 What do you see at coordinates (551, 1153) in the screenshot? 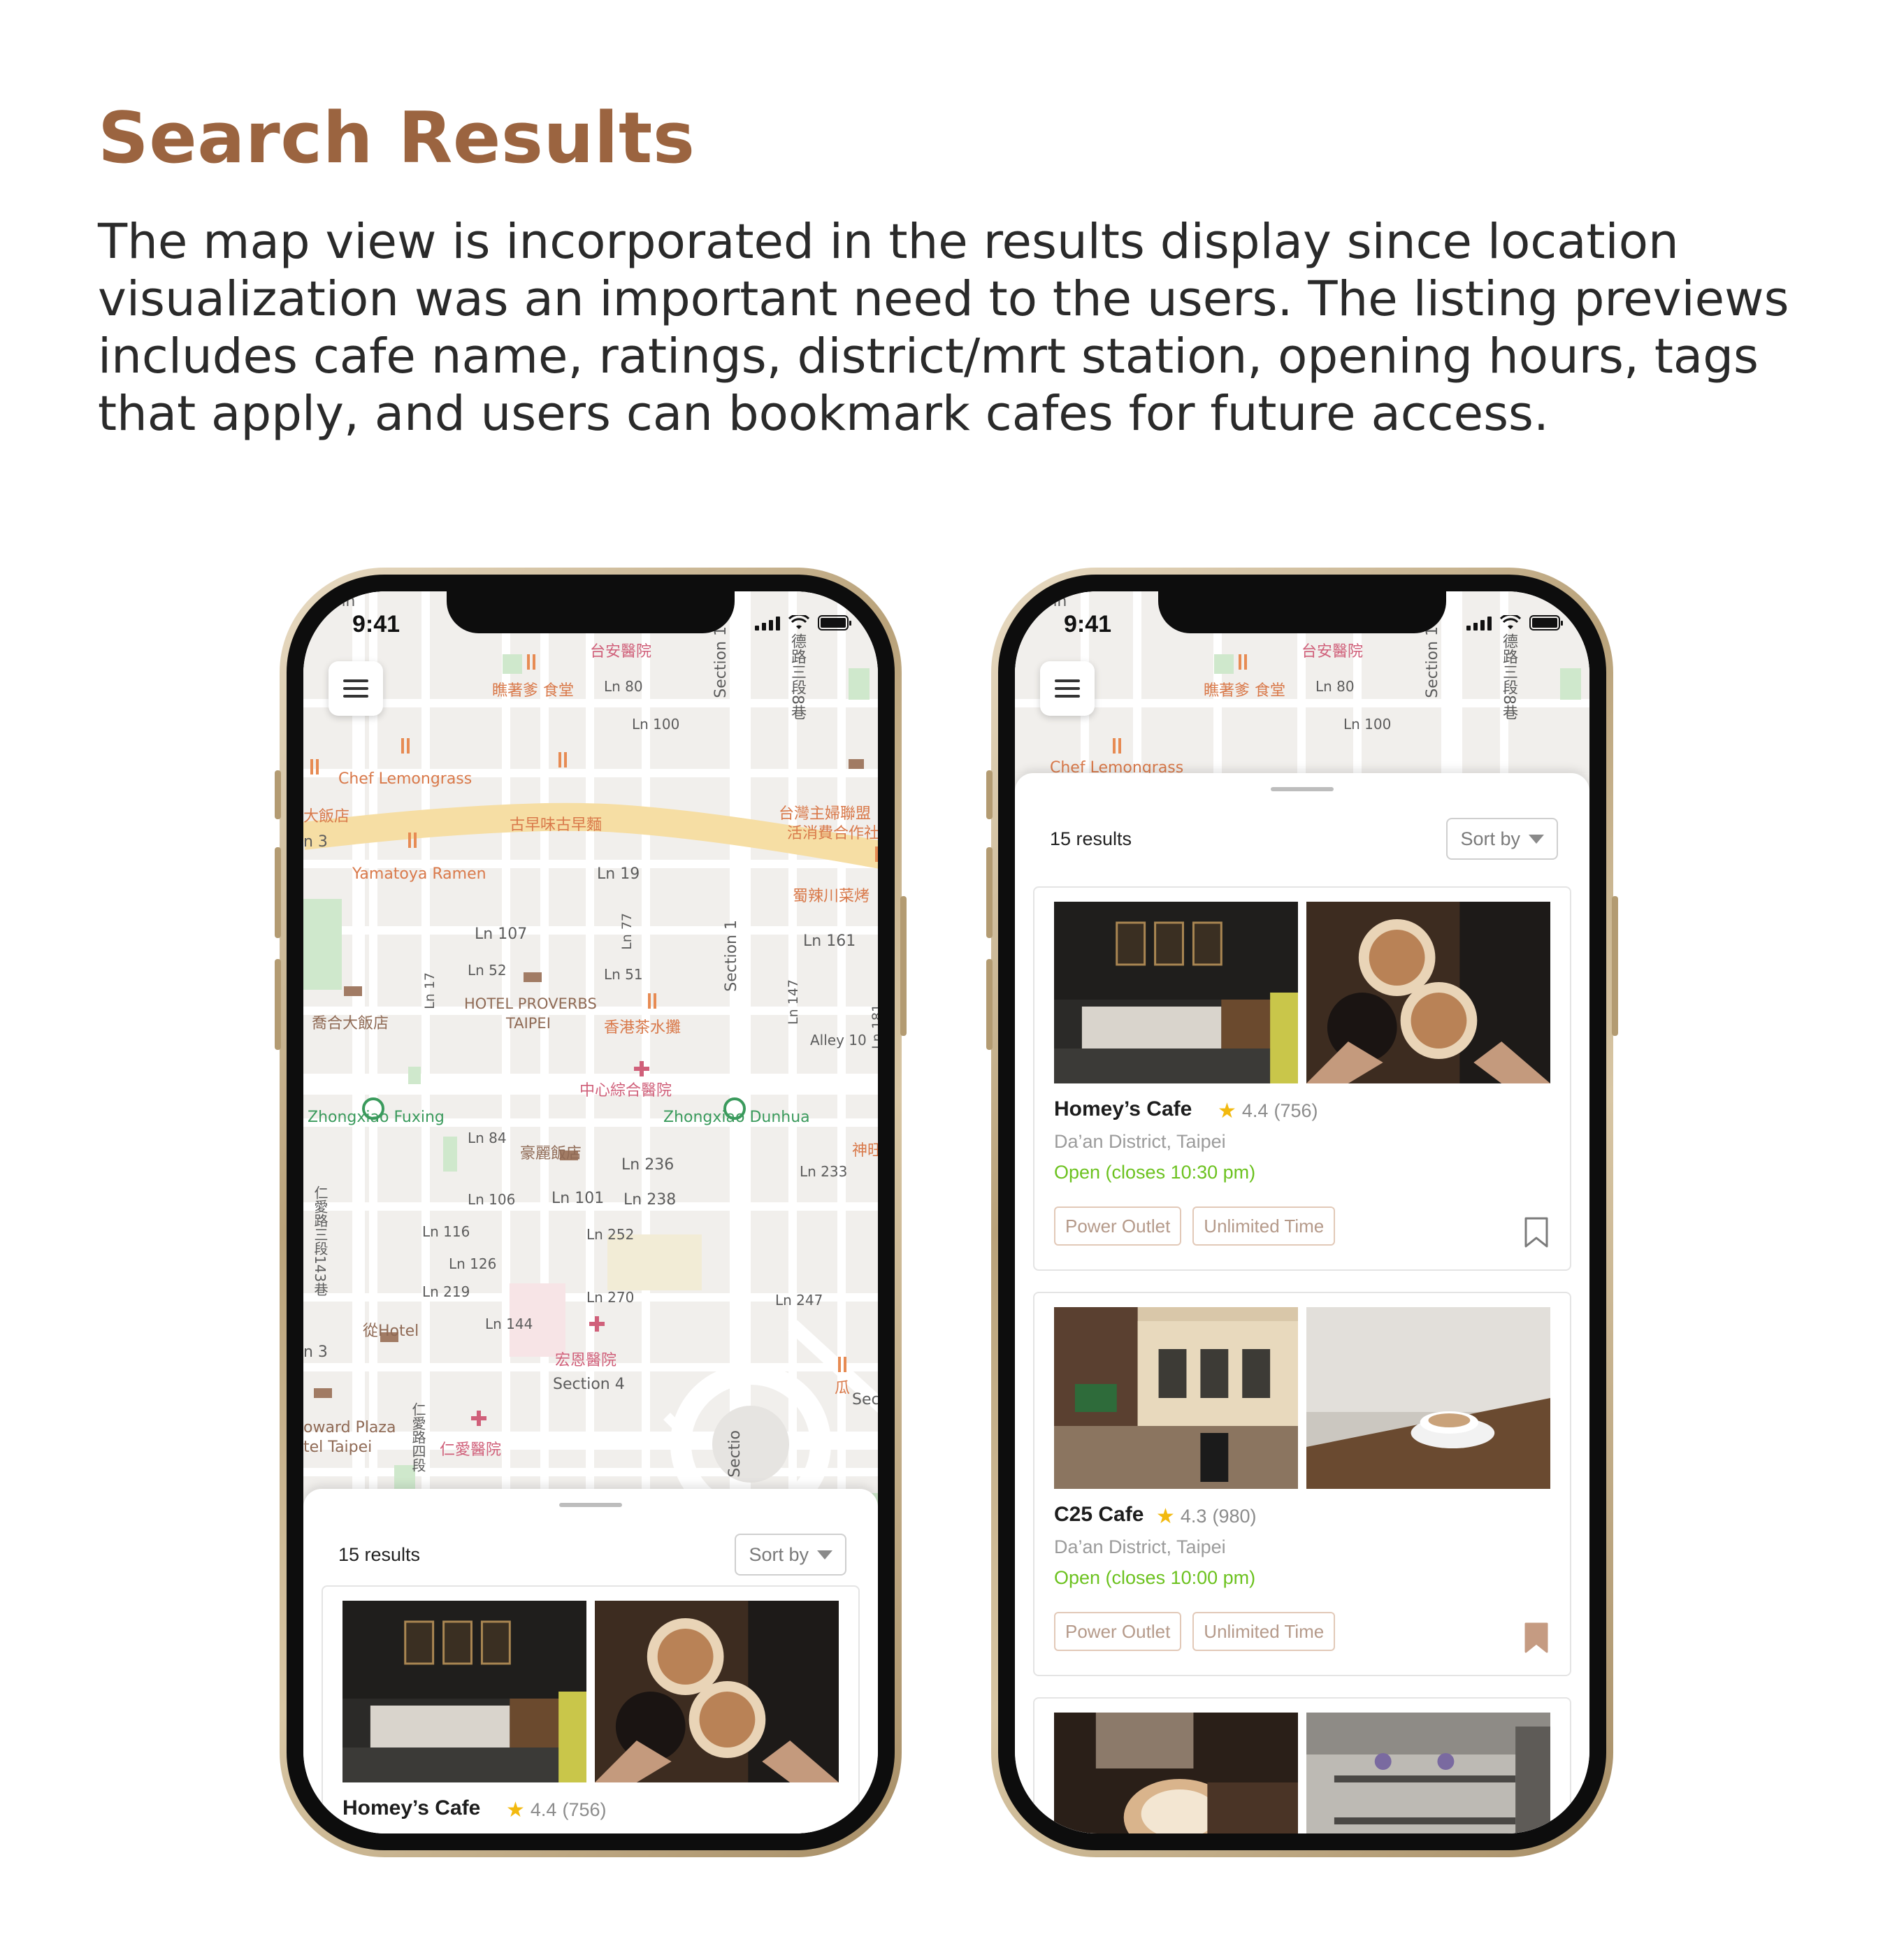
I see `map-label-haoli: 豪麗飯店` at bounding box center [551, 1153].